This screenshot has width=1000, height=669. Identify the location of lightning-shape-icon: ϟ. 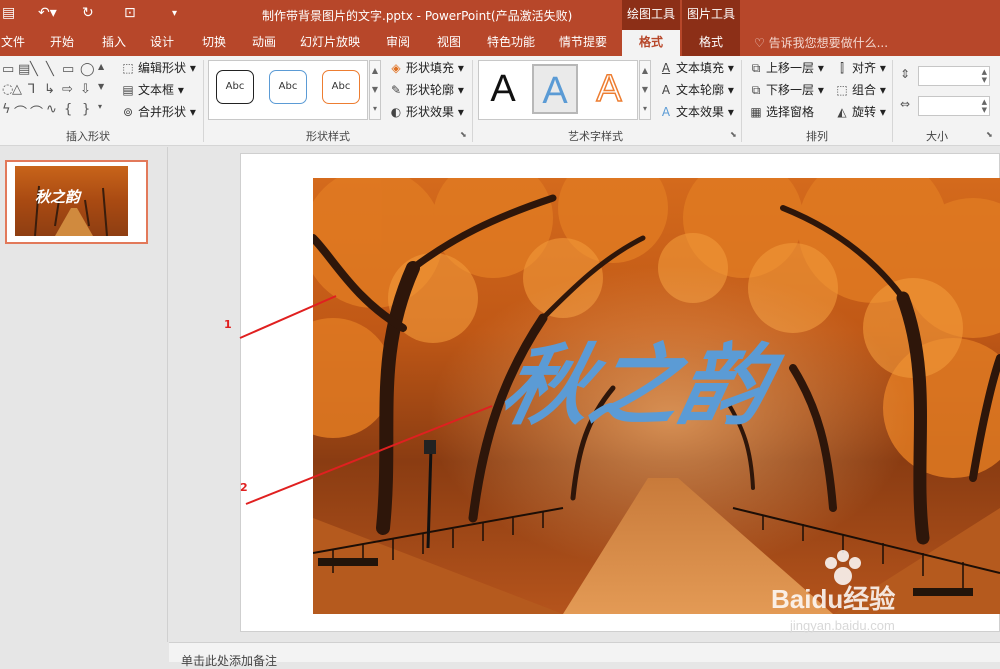
(6, 109).